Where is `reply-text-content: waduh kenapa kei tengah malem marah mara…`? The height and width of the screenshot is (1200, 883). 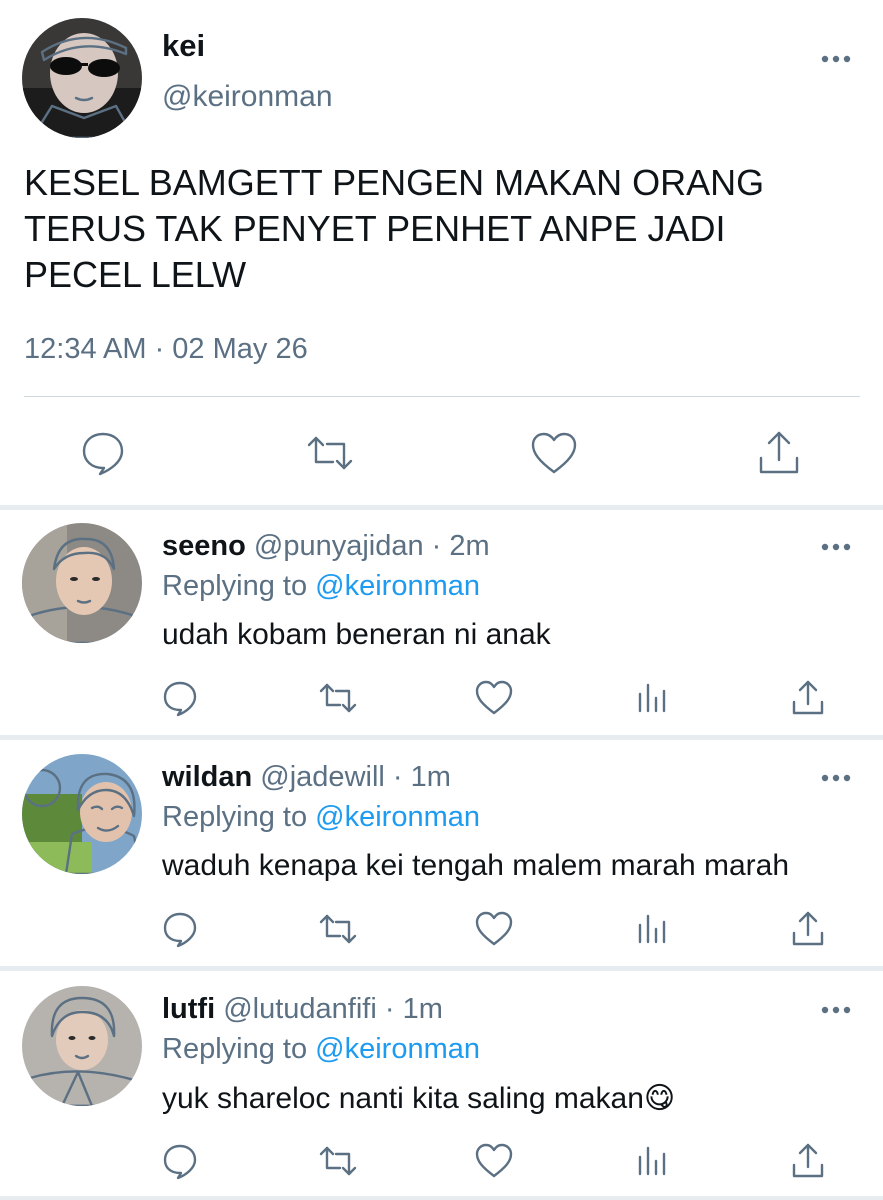
reply-text-content: waduh kenapa kei tengah malem marah mara… is located at coordinates (476, 865).